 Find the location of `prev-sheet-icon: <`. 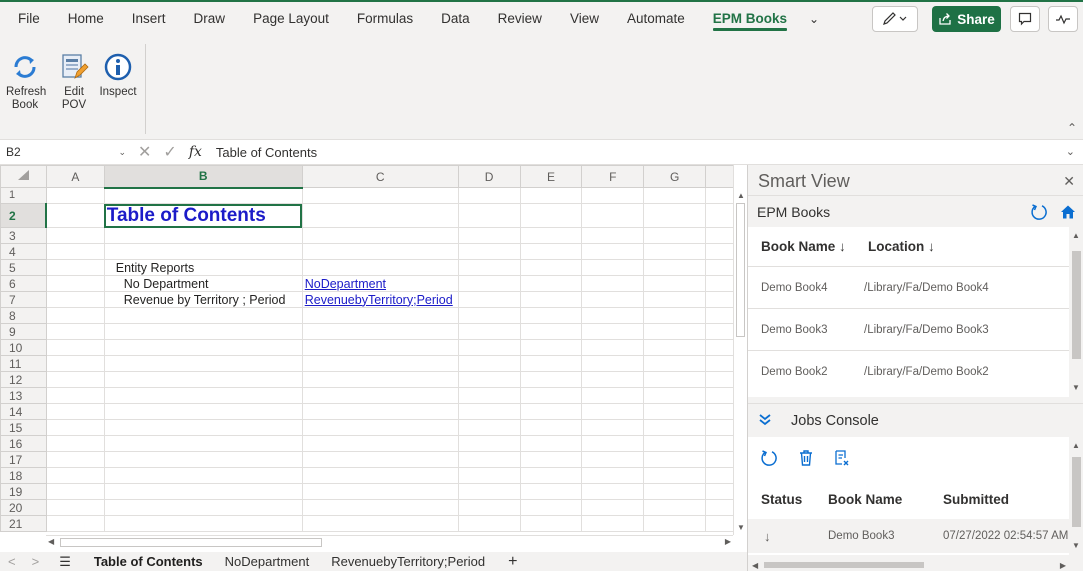

prev-sheet-icon: < is located at coordinates (12, 561).